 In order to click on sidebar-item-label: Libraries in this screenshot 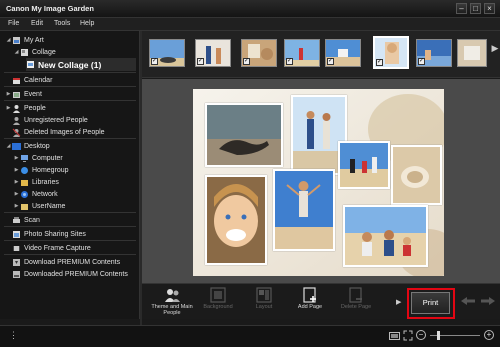, I will do `click(45, 182)`.